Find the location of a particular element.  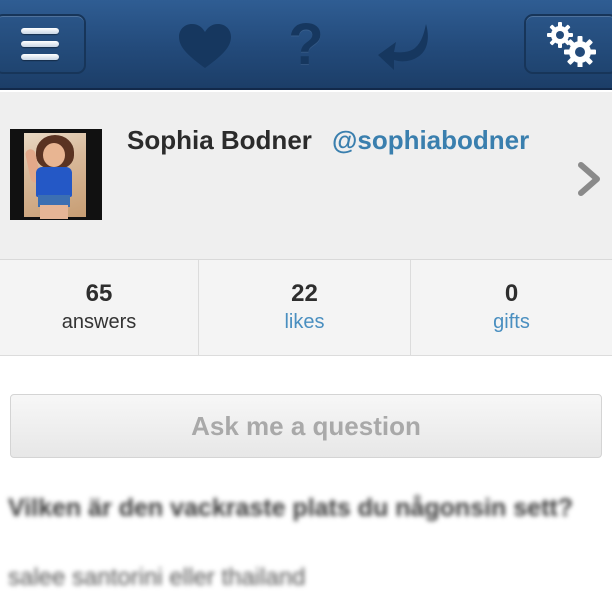

settings-button is located at coordinates (568, 44).